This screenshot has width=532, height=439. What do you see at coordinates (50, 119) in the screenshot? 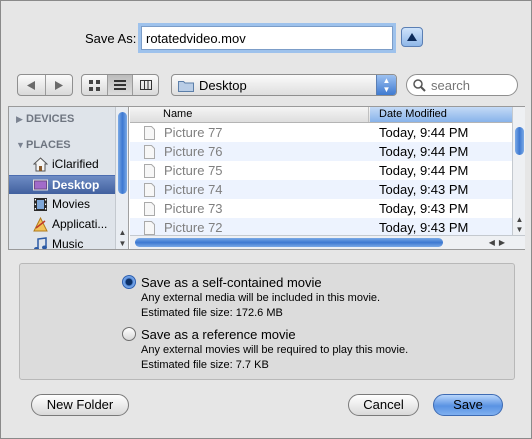
I see `devices-label: DEVICES` at bounding box center [50, 119].